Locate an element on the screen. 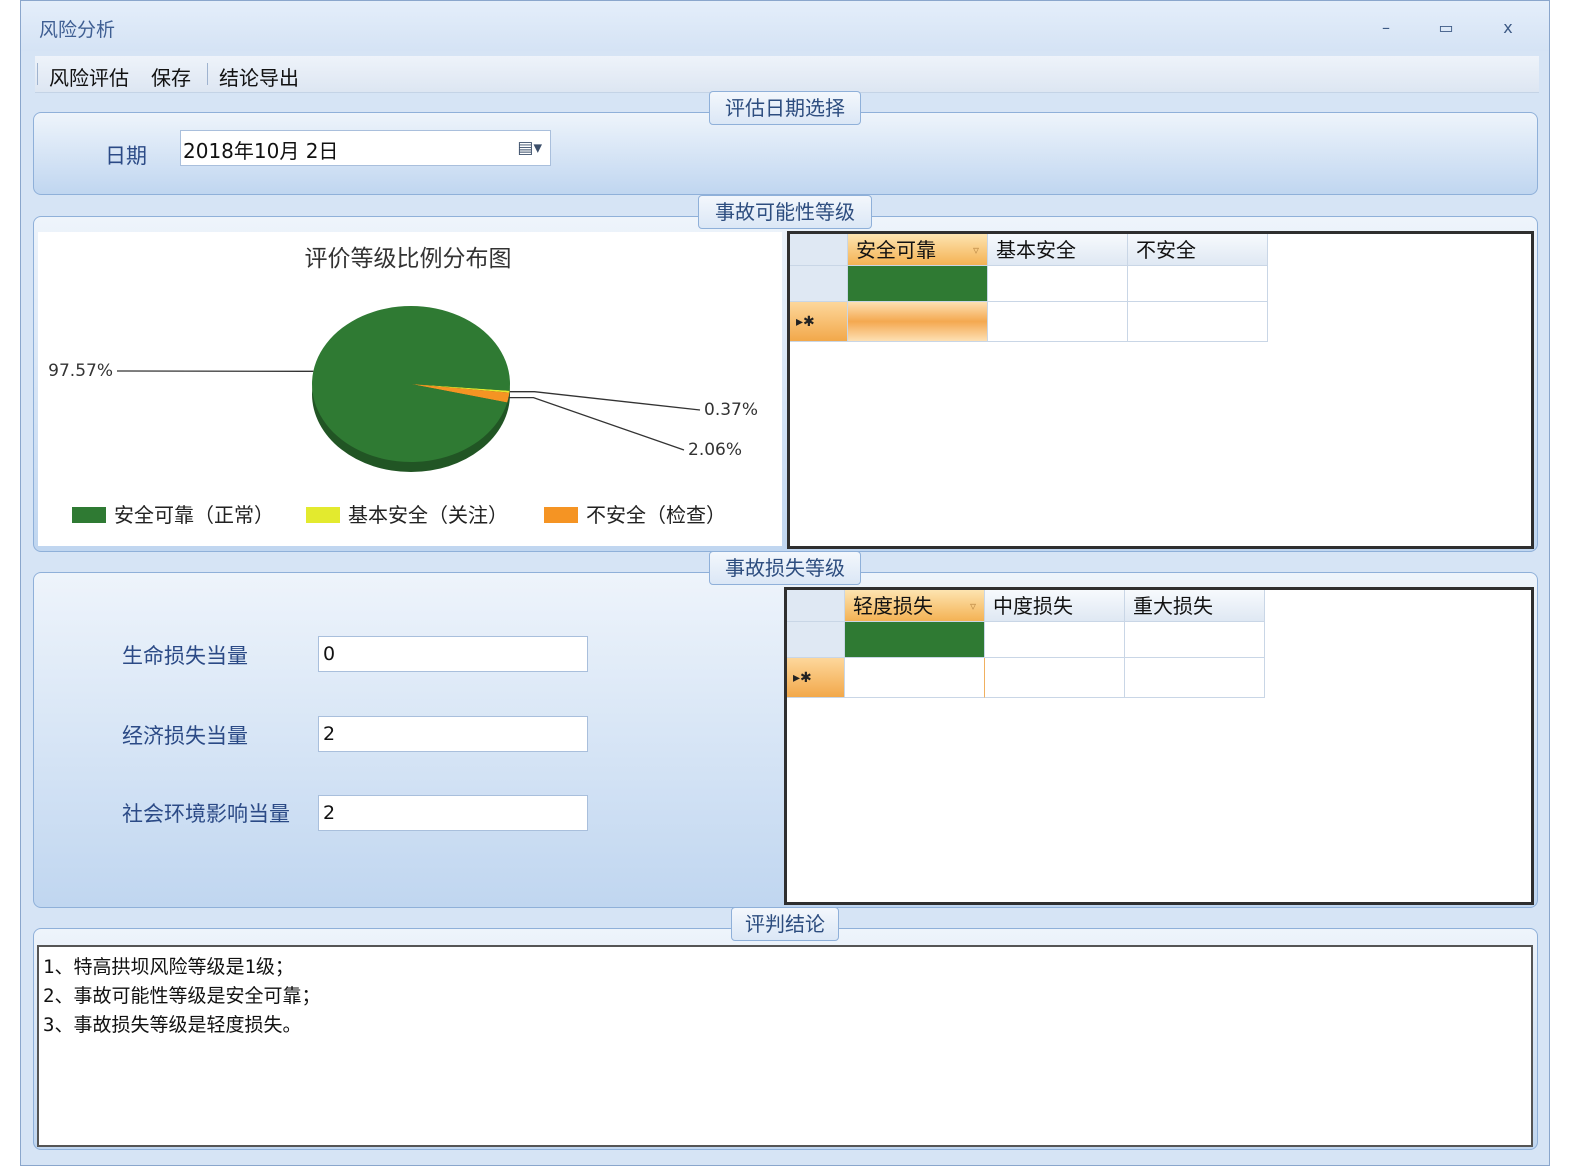 Image resolution: width=1575 pixels, height=1171 pixels. column-header-label: 轻度损失 is located at coordinates (893, 606).